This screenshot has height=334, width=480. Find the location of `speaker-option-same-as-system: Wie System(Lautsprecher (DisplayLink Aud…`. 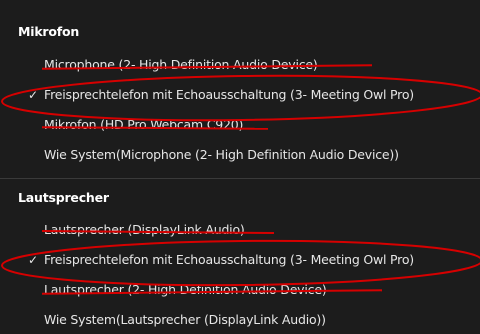

speaker-option-same-as-system: Wie System(Lautsprecher (DisplayLink Aud… is located at coordinates (240, 320).